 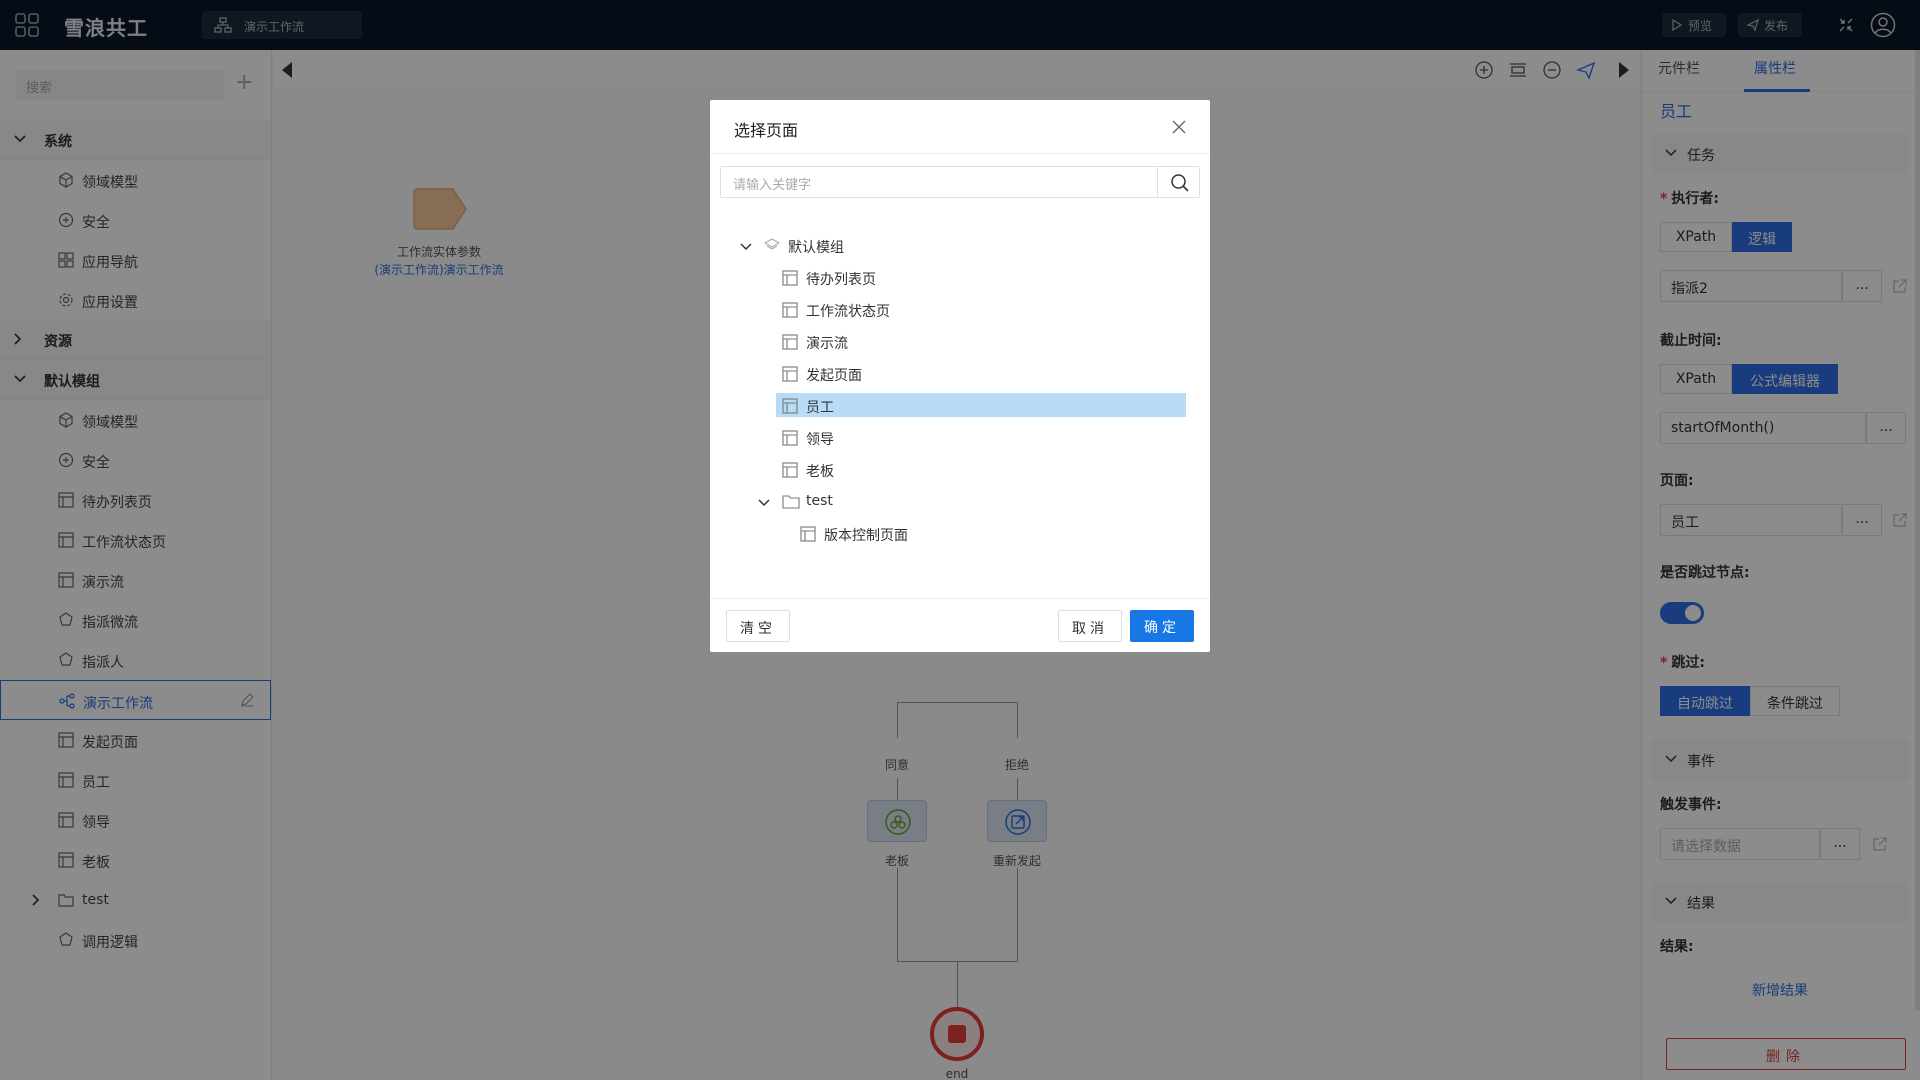 What do you see at coordinates (960, 342) in the screenshot?
I see `tree-node-page: 演示流` at bounding box center [960, 342].